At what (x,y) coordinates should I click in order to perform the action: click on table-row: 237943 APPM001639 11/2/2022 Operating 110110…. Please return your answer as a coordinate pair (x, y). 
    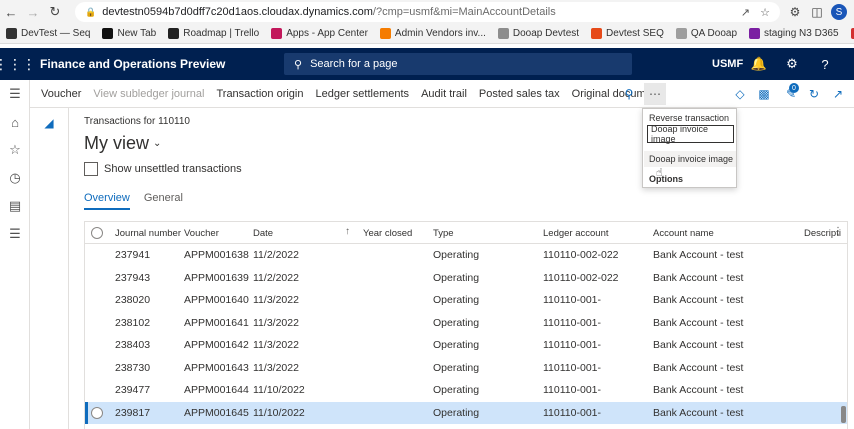
    Looking at the image, I should click on (466, 278).